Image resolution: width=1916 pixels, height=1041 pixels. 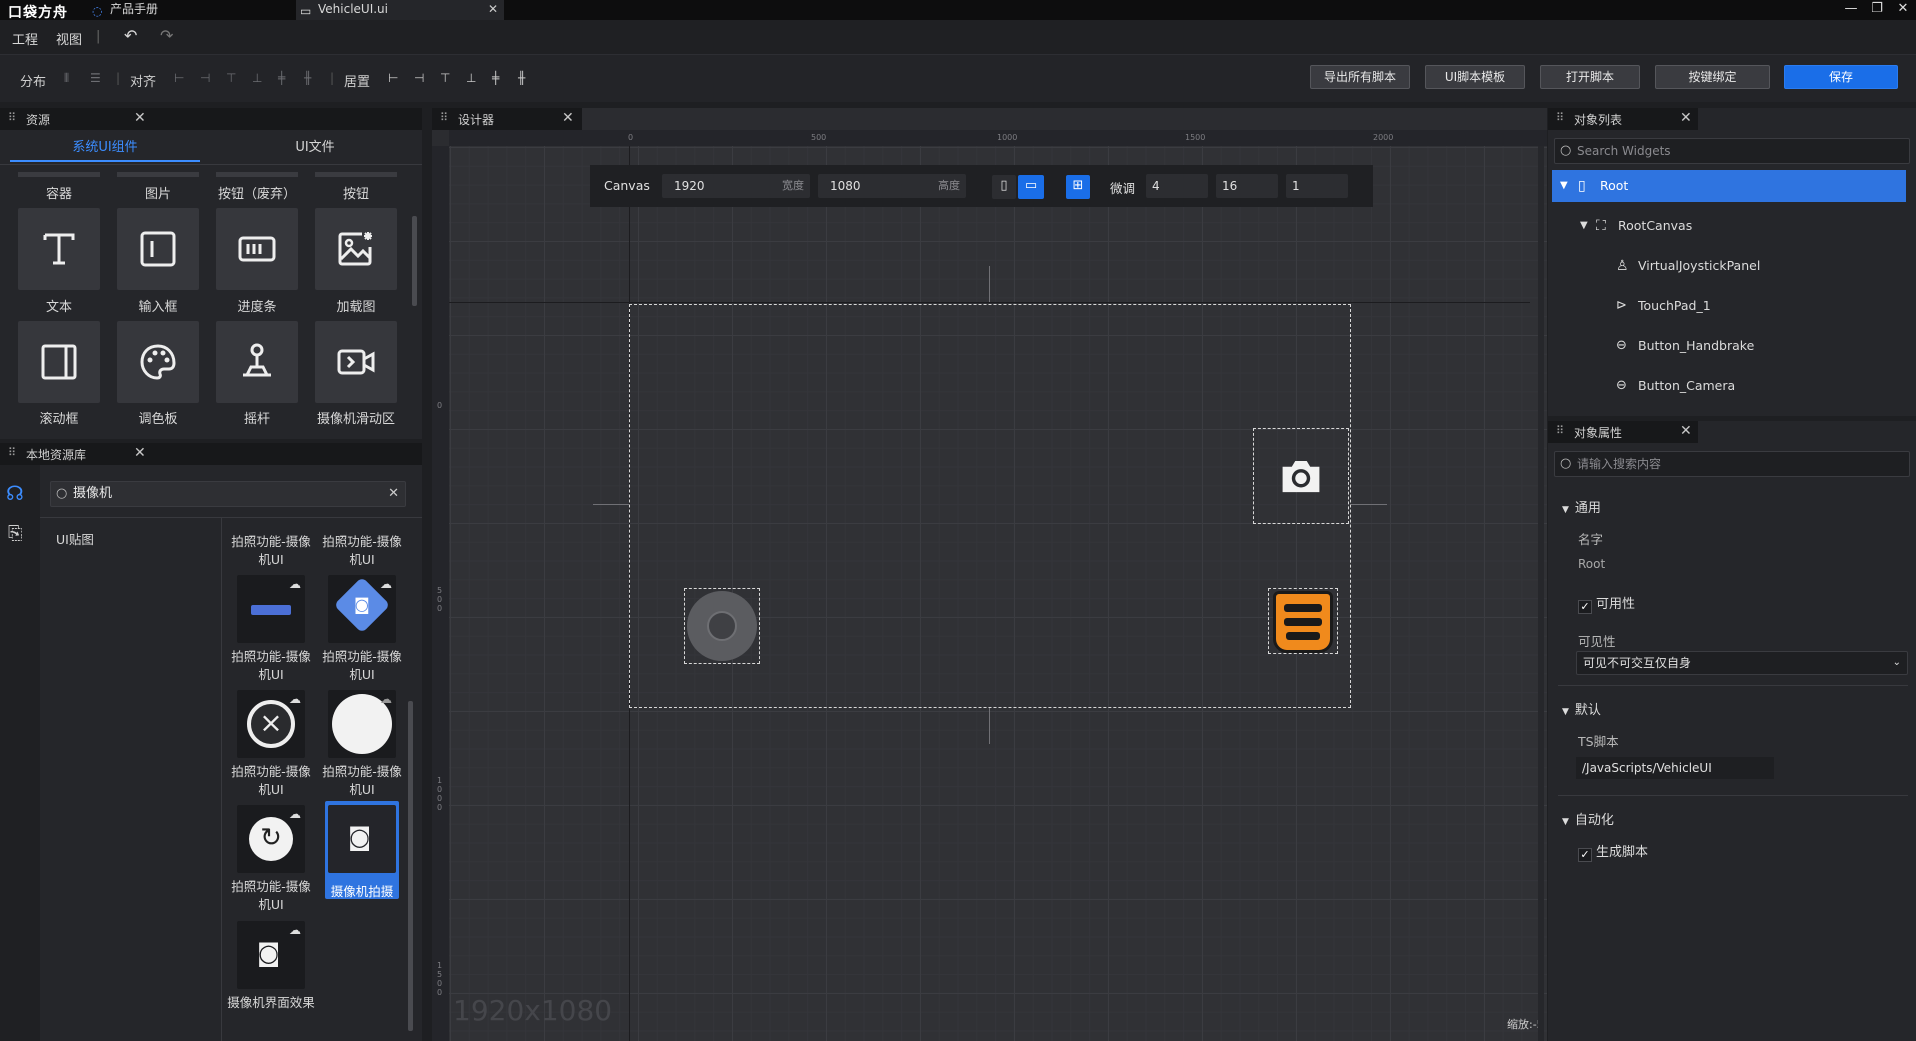 I want to click on export-all-scripts-button: 导出所有脚本, so click(x=1360, y=77).